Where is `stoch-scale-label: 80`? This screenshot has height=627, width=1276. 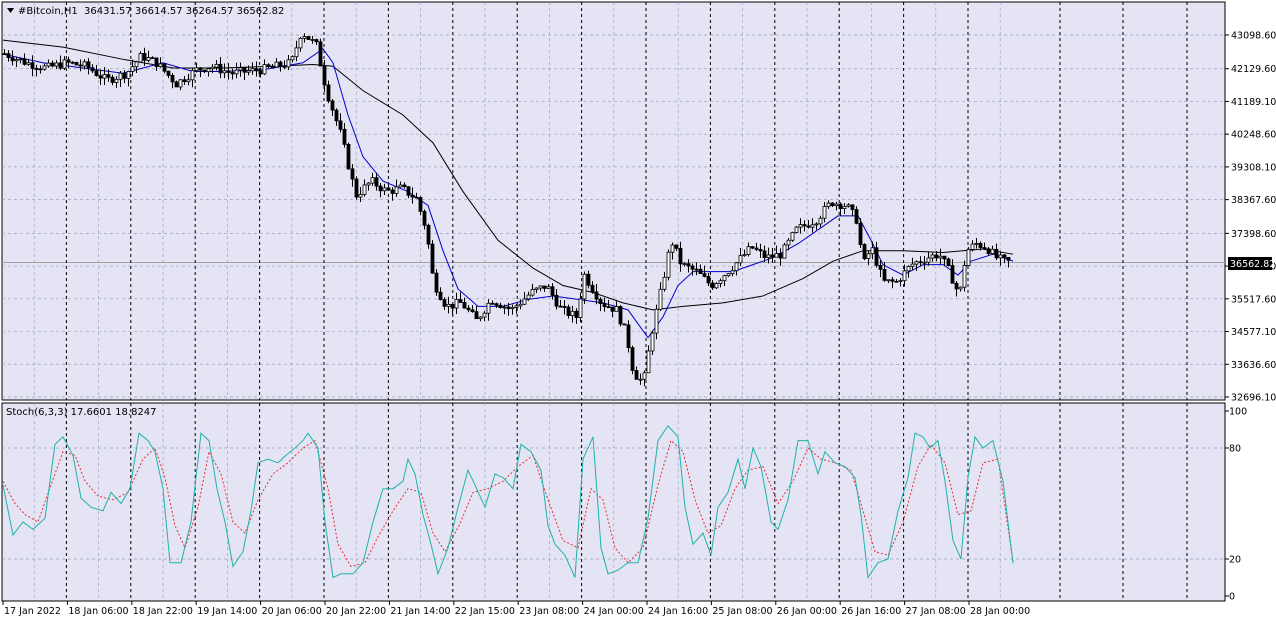
stoch-scale-label: 80 is located at coordinates (1235, 449).